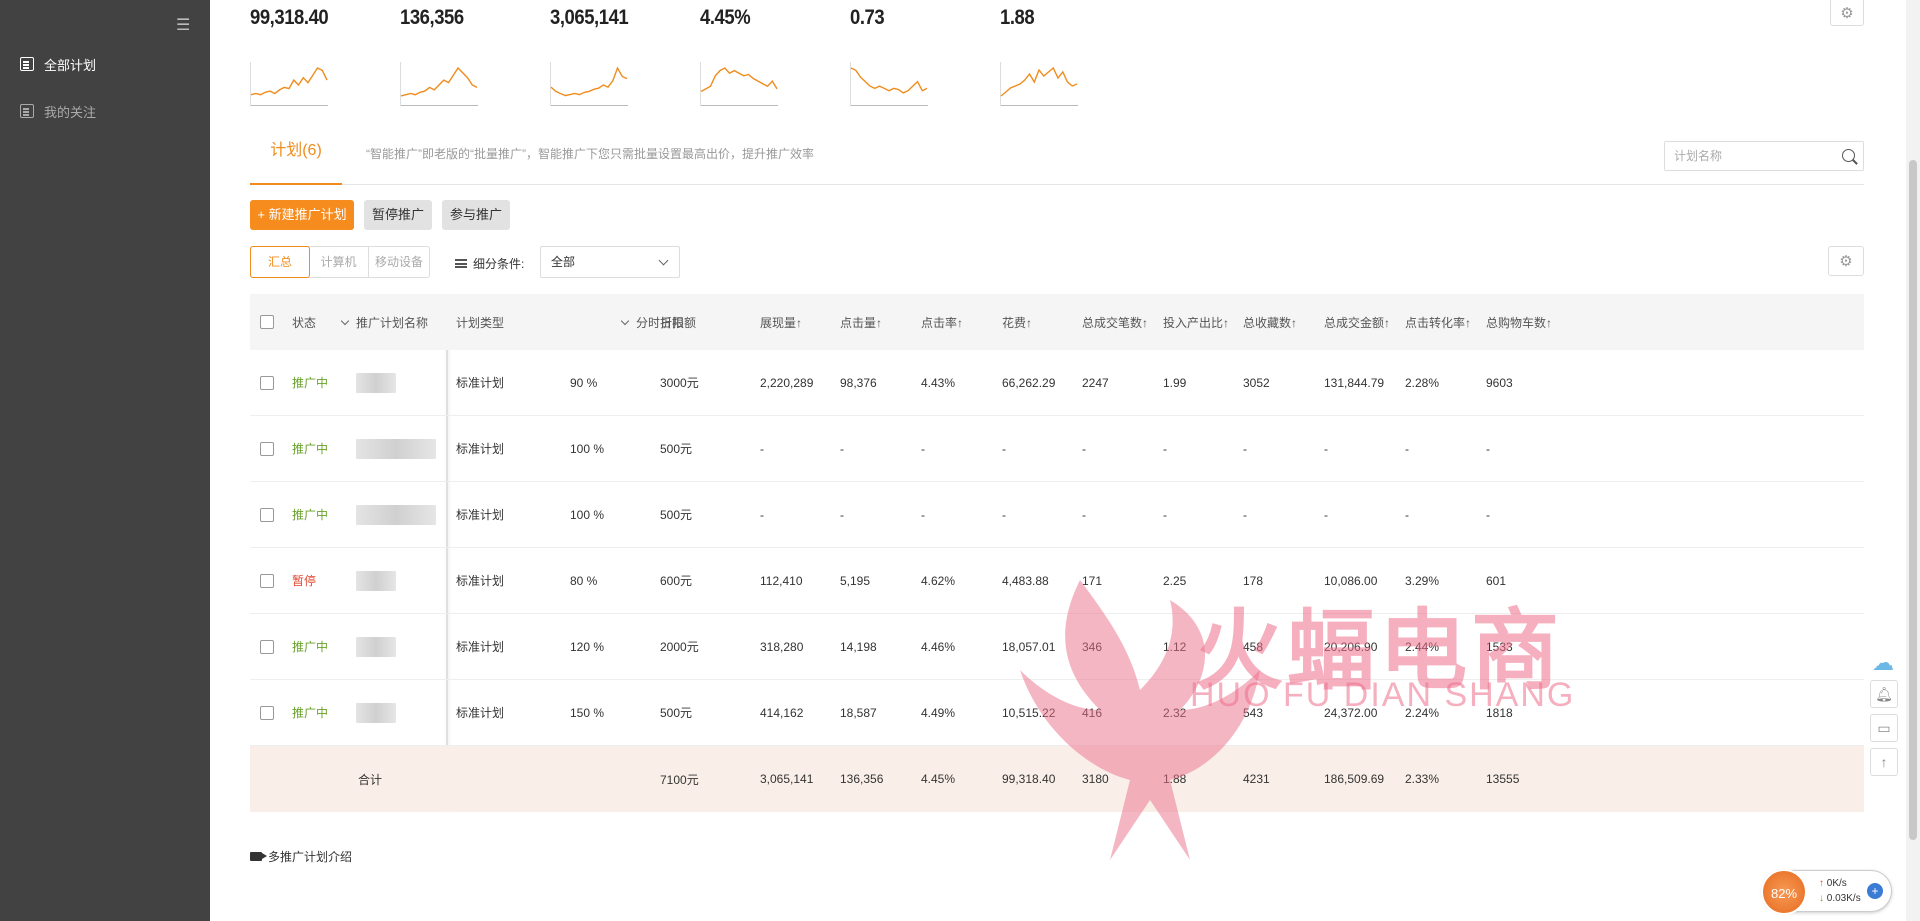 Image resolution: width=1920 pixels, height=921 pixels. Describe the element at coordinates (185, 26) in the screenshot. I see `menu-collapse-icon: ☰` at that location.